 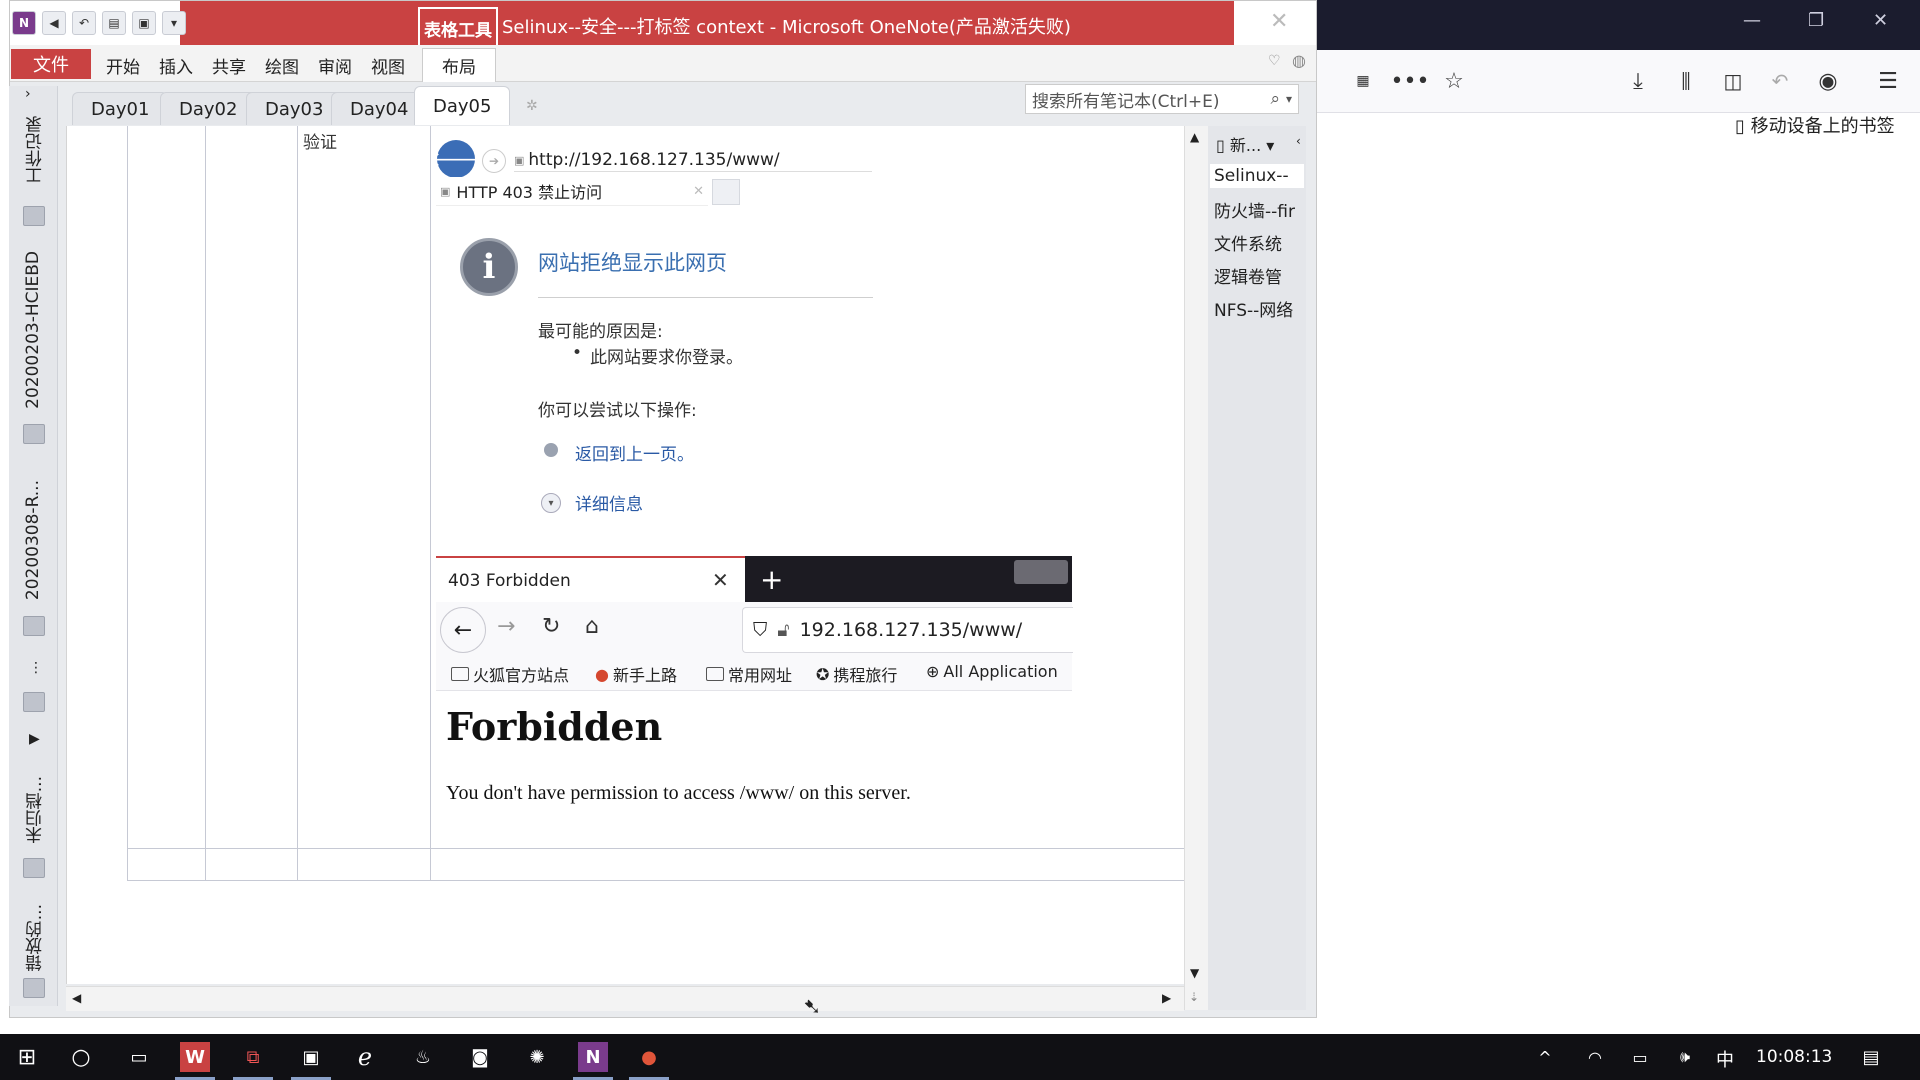 What do you see at coordinates (1595, 1057) in the screenshot?
I see `wifi-icon: ◠` at bounding box center [1595, 1057].